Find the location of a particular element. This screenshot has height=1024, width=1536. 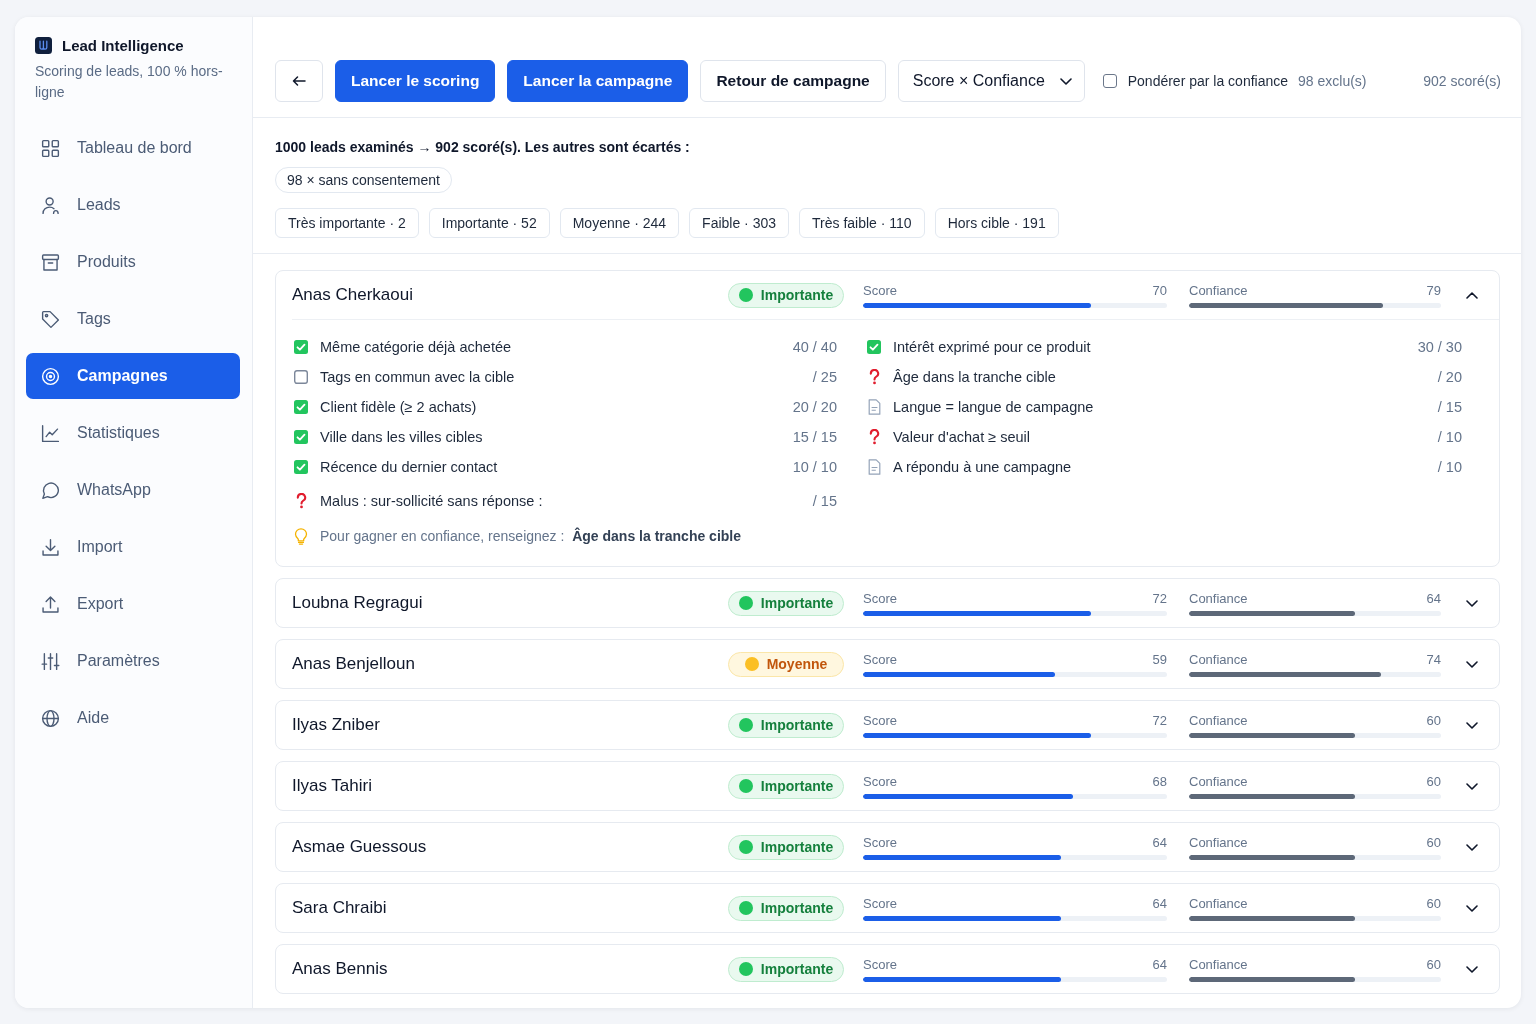

criterion-label: A répondu à une campagne is located at coordinates (982, 467).